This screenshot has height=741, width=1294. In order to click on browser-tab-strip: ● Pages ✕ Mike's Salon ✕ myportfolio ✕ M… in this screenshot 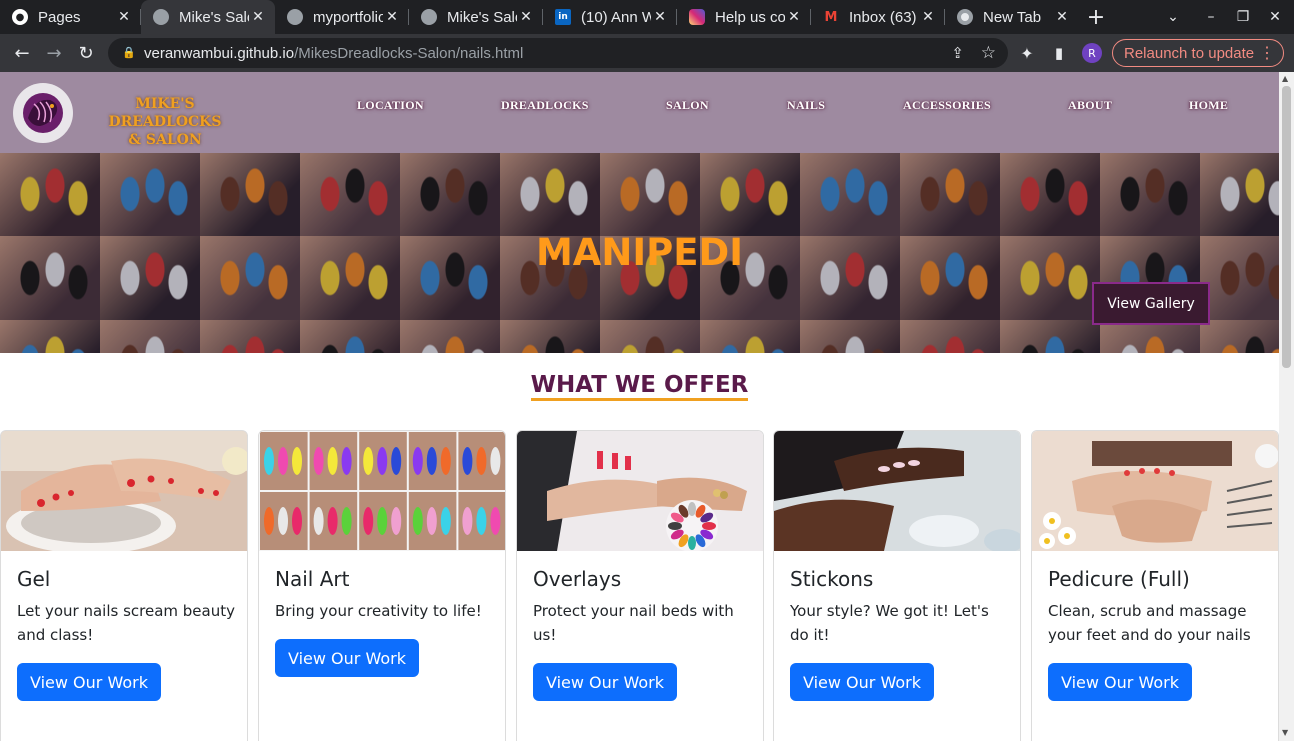, I will do `click(647, 17)`.